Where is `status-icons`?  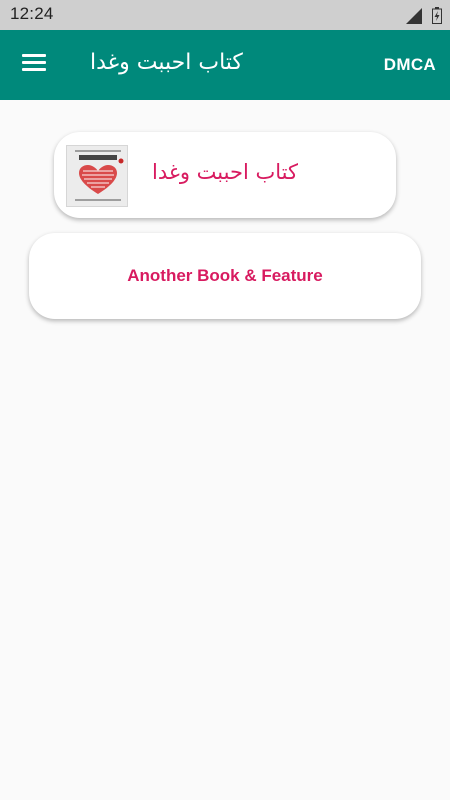
status-icons is located at coordinates (424, 15).